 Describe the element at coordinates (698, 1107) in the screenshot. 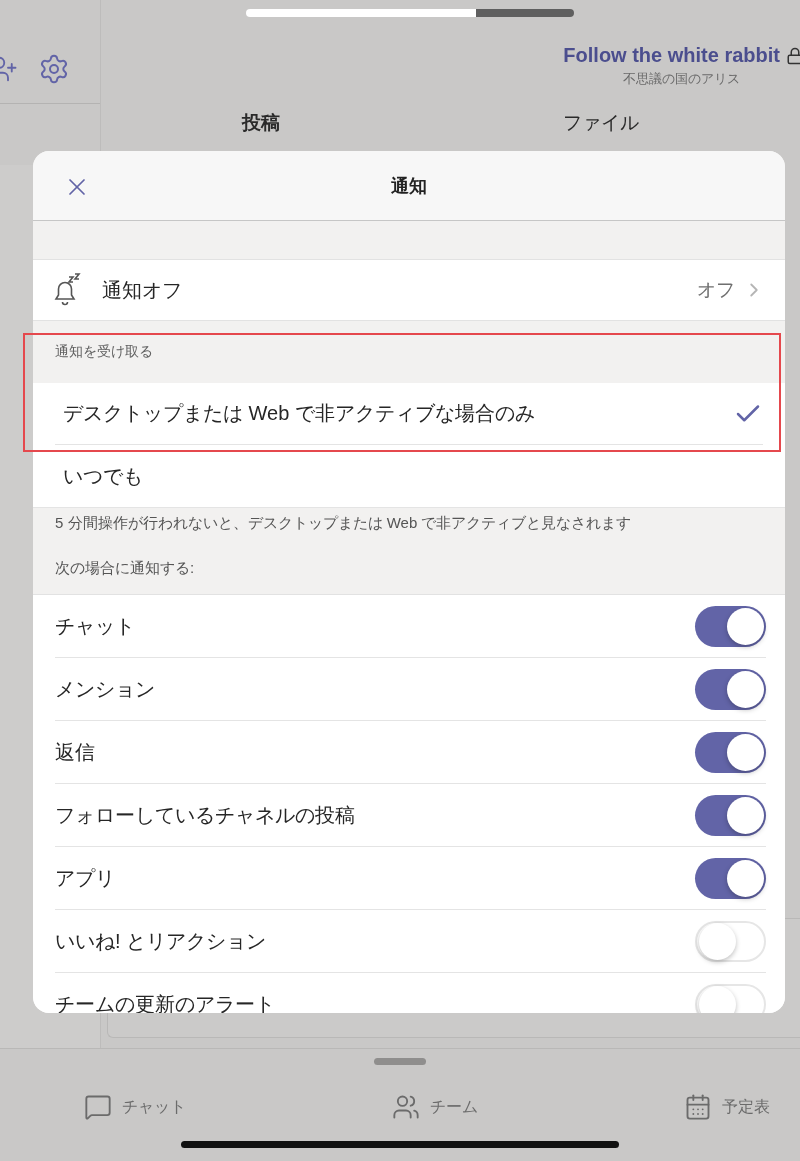

I see `calendar-icon` at that location.